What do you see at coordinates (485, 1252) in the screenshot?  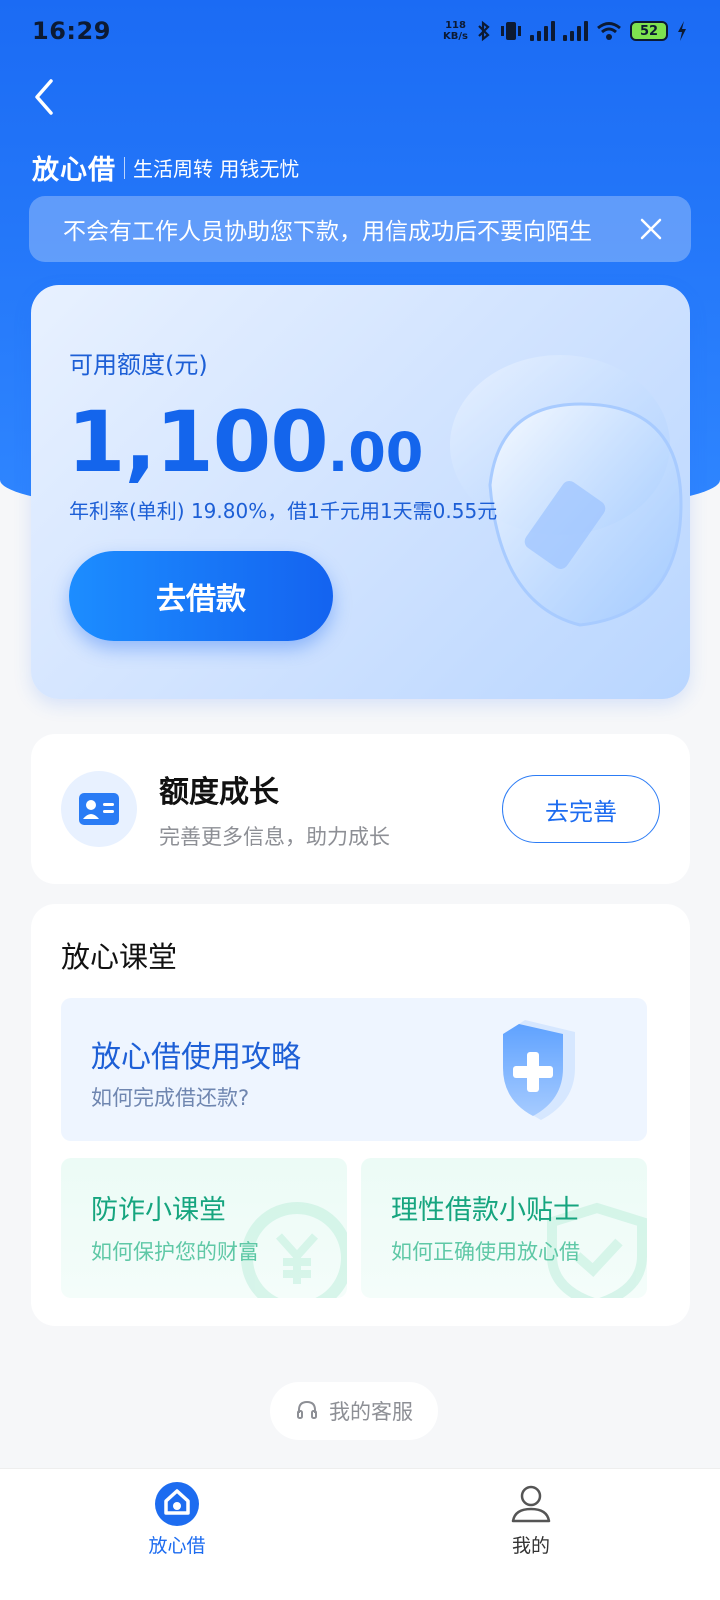 I see `borrowing-tips-subtitle: 如何正确使用放心借` at bounding box center [485, 1252].